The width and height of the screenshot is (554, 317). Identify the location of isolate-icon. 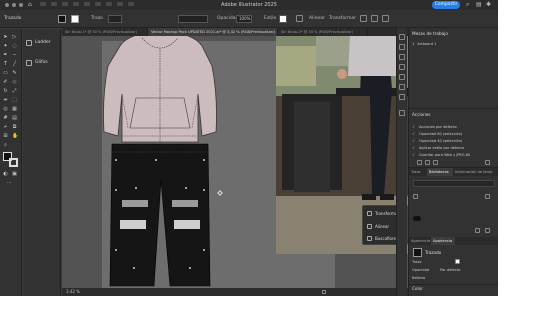
(363, 18).